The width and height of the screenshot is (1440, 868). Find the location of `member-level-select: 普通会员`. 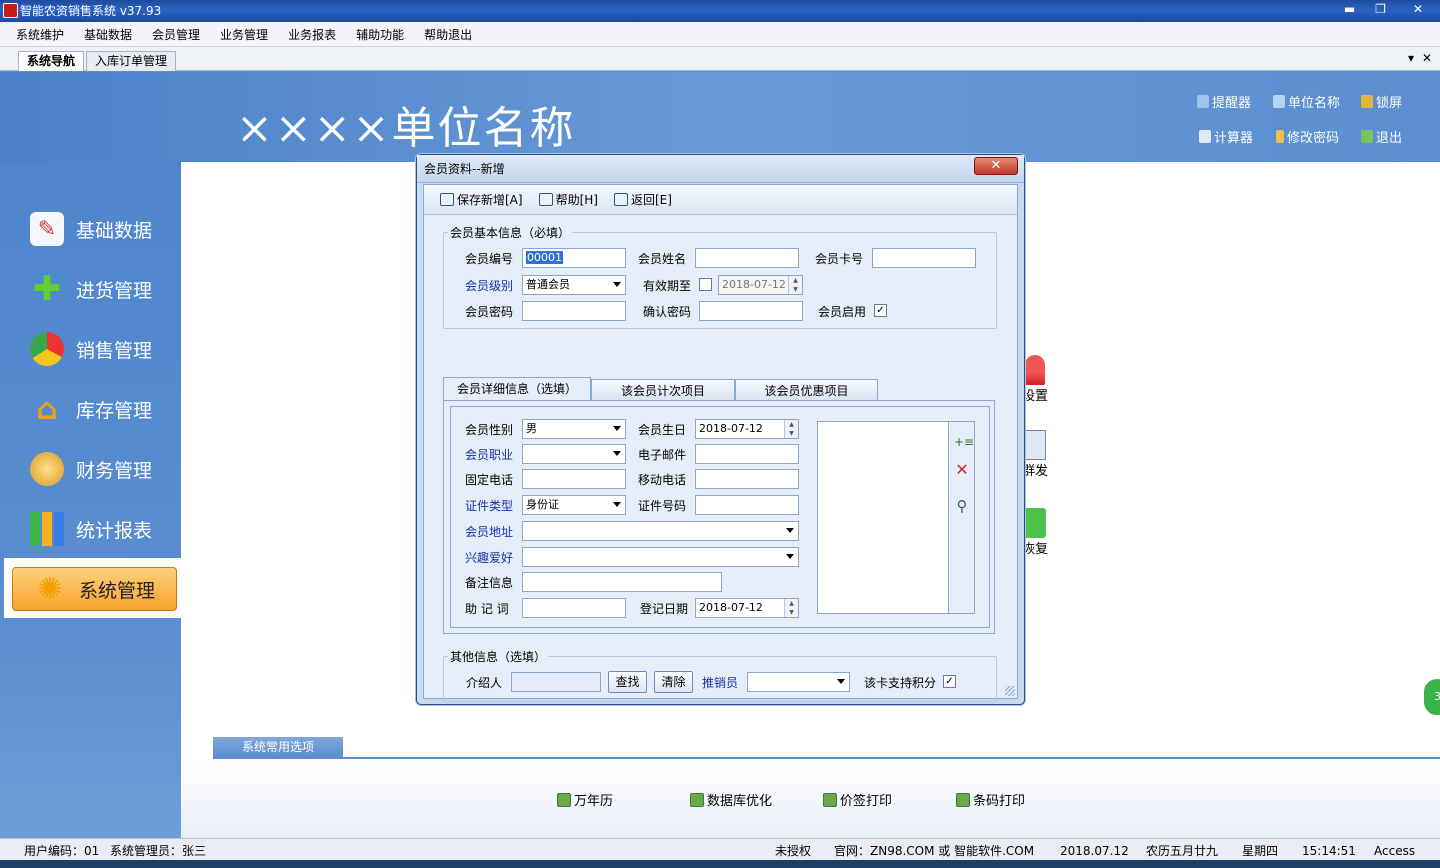

member-level-select: 普通会员 is located at coordinates (574, 285).